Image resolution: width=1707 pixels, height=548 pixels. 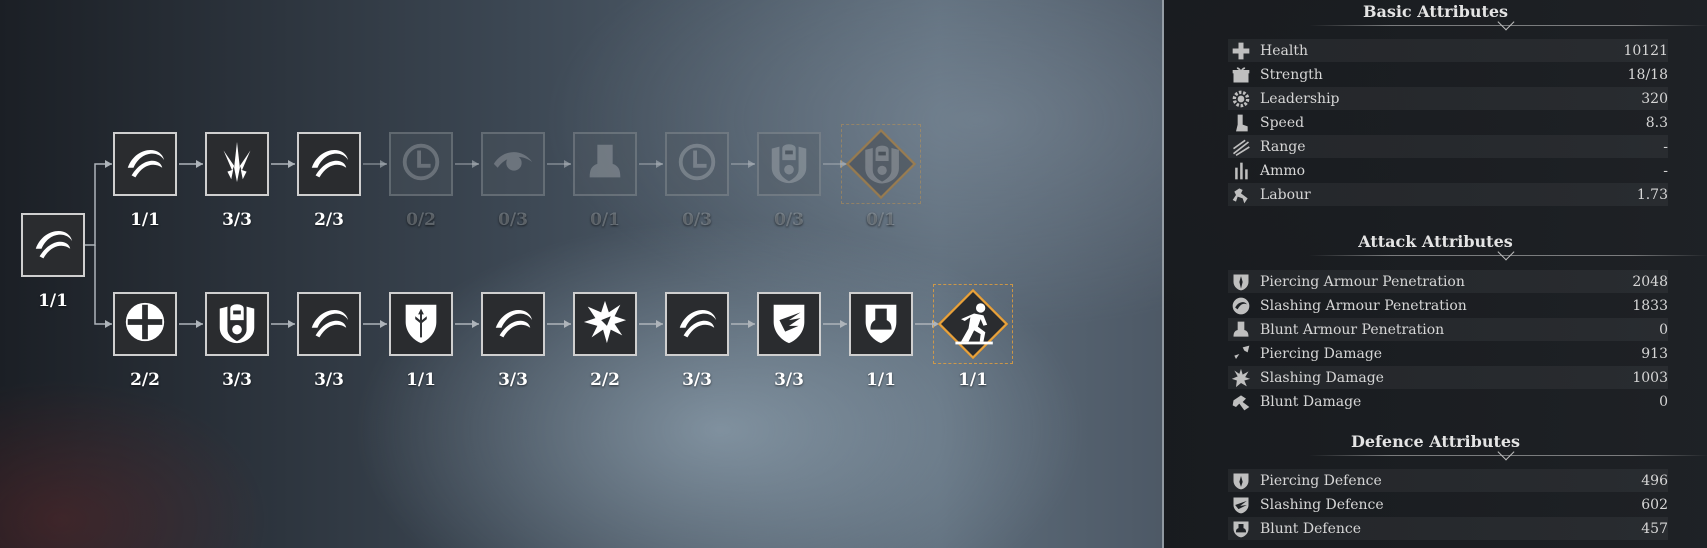 I want to click on attribute-row: Piercing Armour Penetration 2048, so click(x=1448, y=281).